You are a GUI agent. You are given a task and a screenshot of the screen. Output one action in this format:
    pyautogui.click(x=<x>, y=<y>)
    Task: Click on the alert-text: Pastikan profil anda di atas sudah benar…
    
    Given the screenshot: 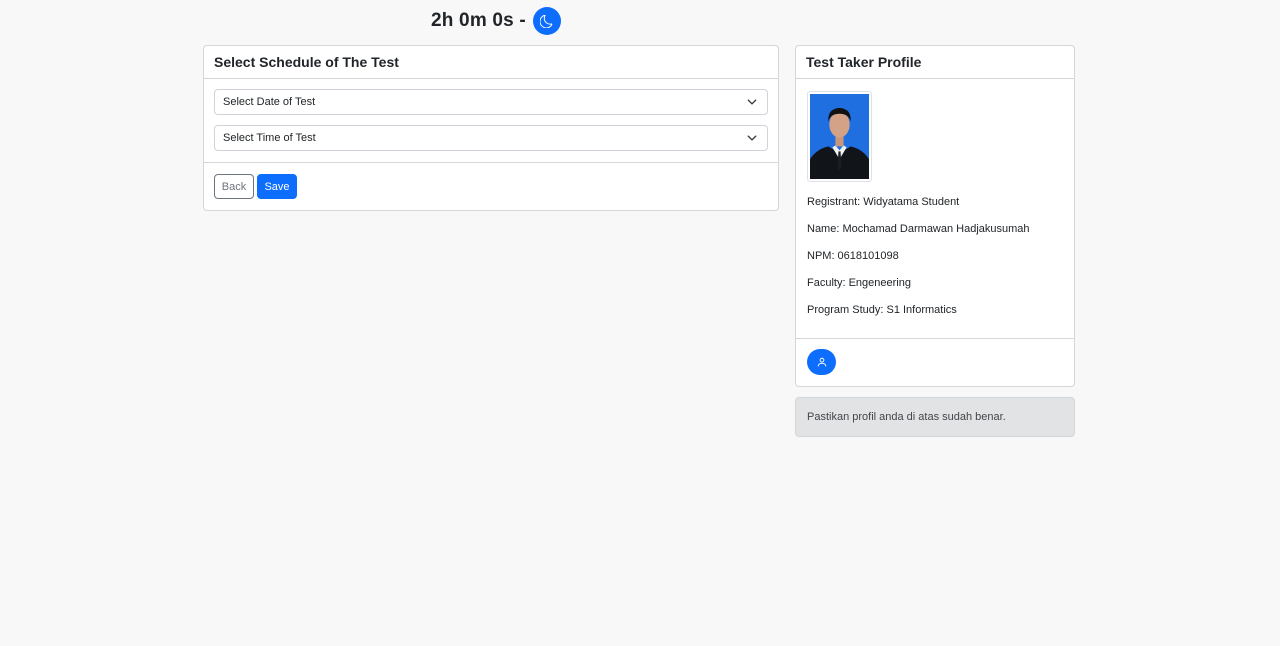 What is the action you would take?
    pyautogui.click(x=906, y=417)
    